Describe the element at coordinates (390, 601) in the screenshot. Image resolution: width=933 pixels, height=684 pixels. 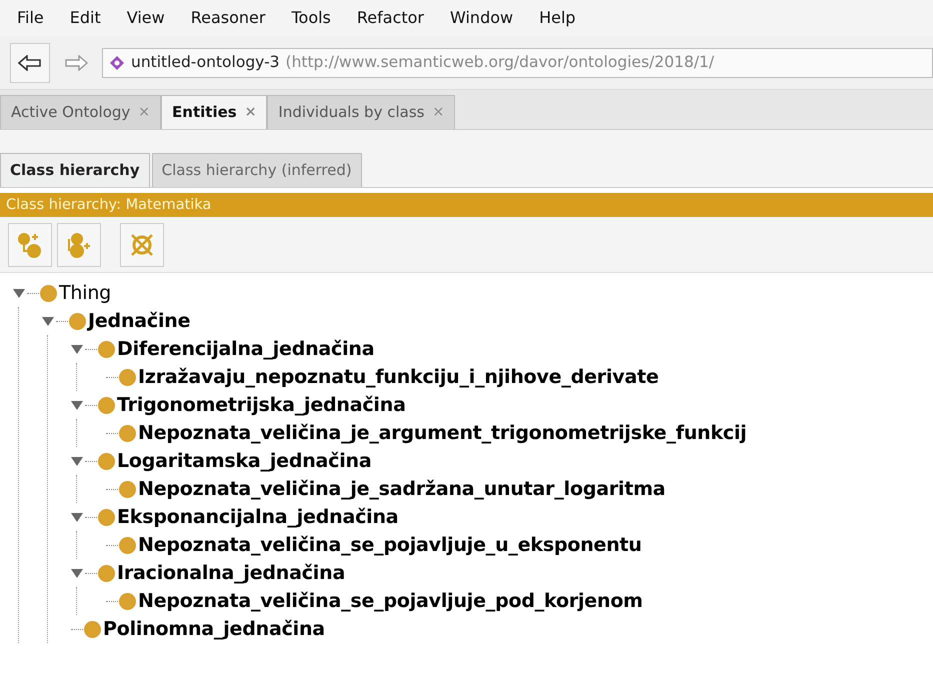
I see `class-label: Nepoznata_veličina_se_pojavljuje_pod_korjenom` at that location.